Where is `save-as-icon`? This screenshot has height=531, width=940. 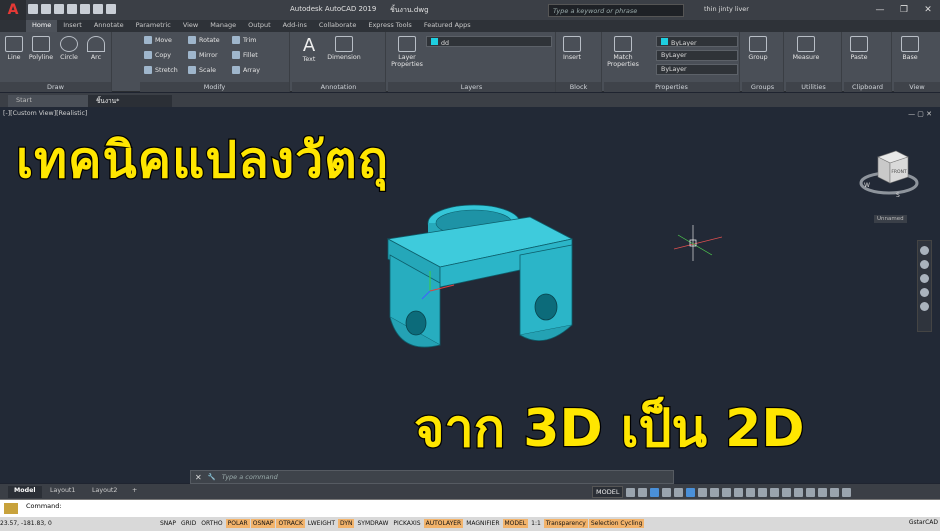
save-as-icon is located at coordinates (72, 9).